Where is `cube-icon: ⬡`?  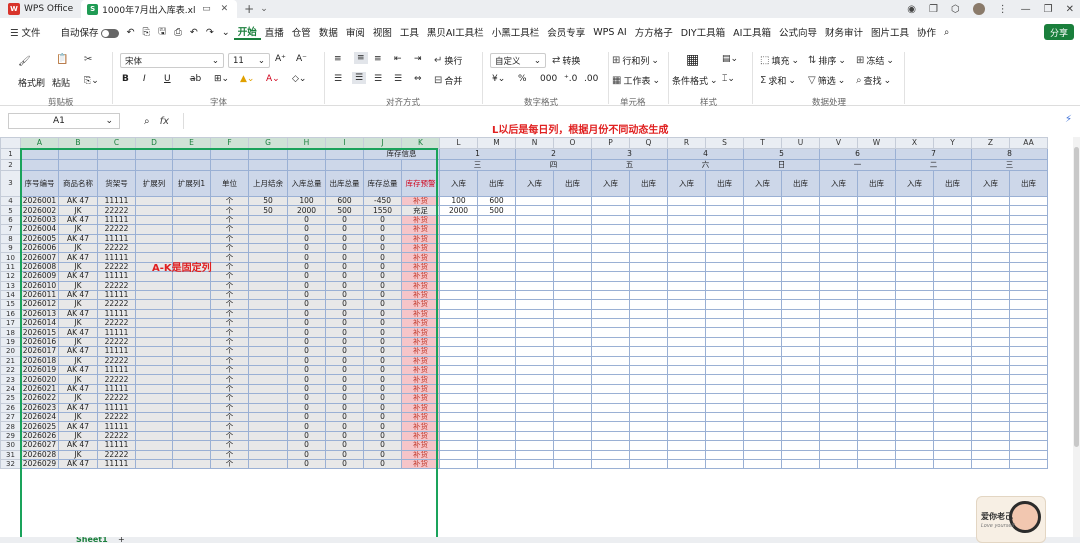
cube-icon: ⬡ is located at coordinates (955, 9).